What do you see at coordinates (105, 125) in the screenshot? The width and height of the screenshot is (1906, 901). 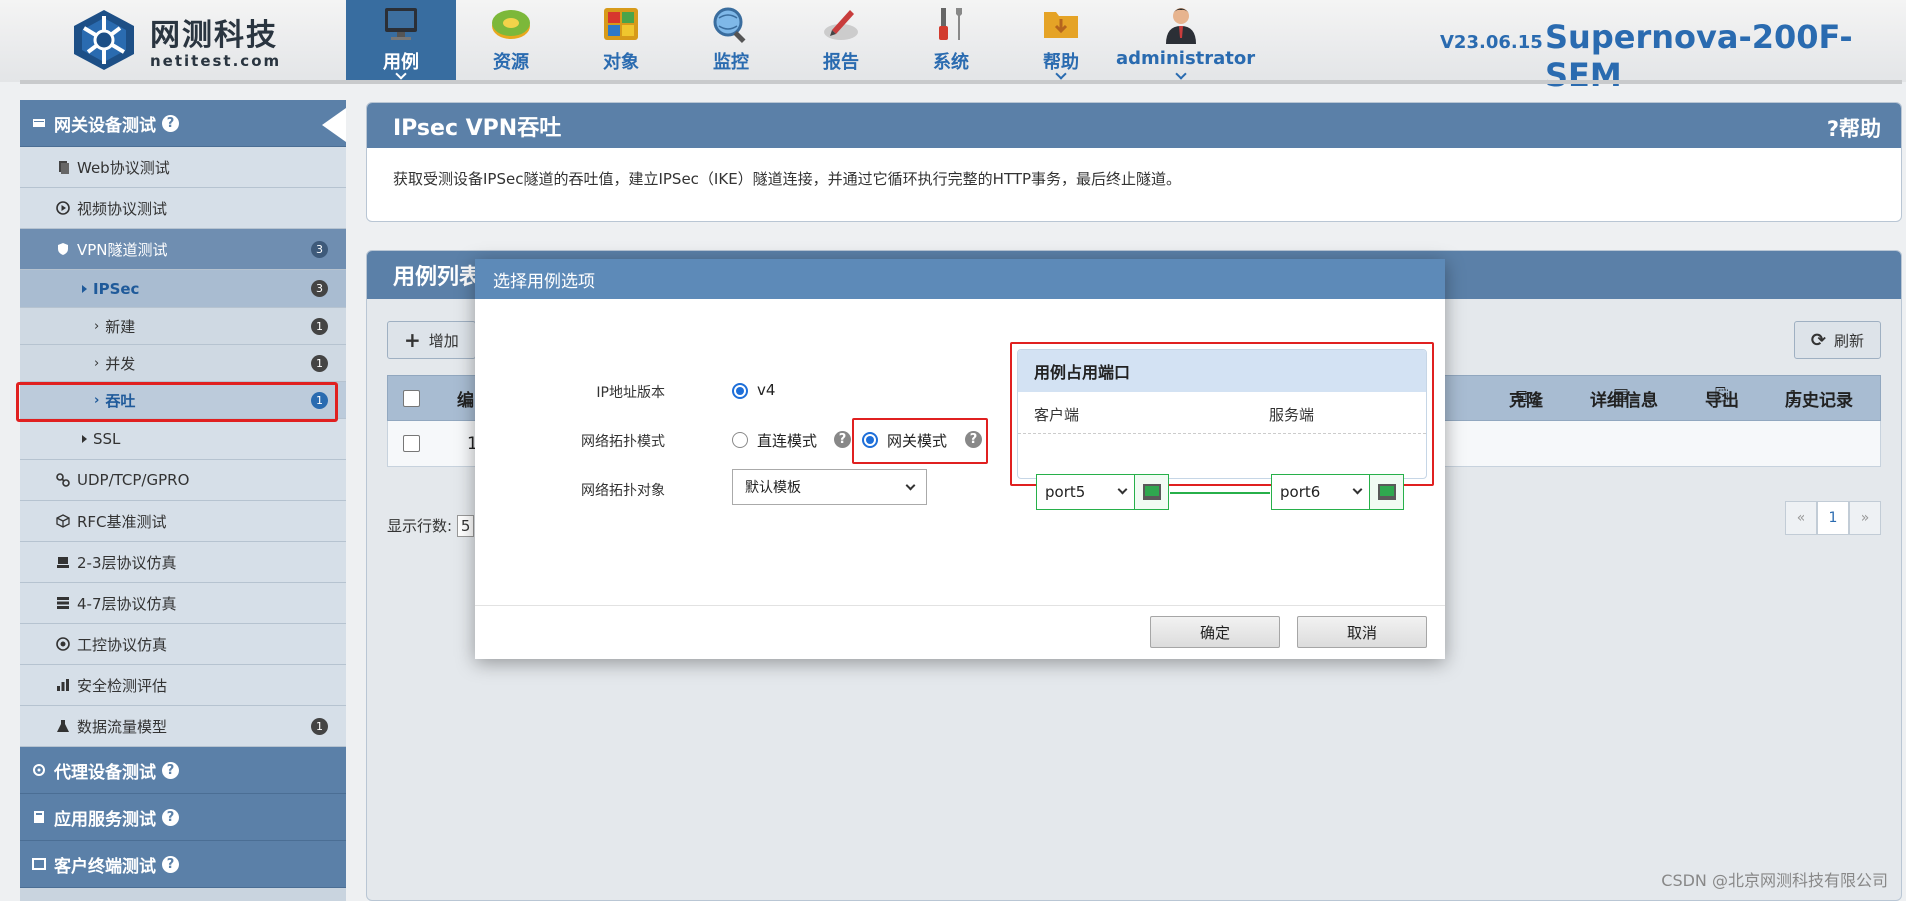 I see `sidebar-group-label: 网关设备测试` at bounding box center [105, 125].